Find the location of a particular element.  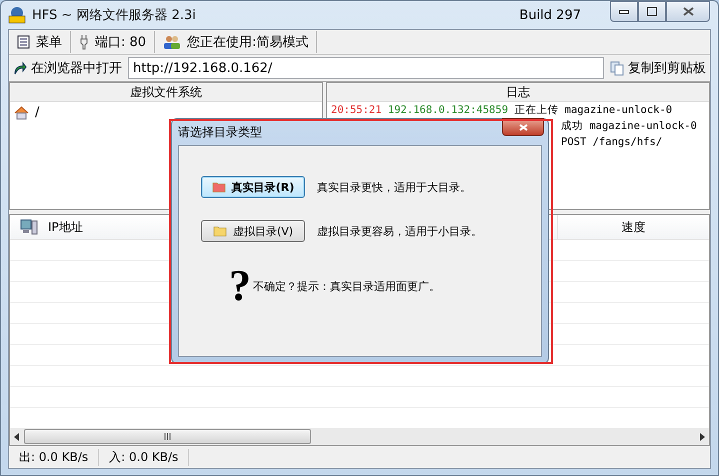

minimize-button is located at coordinates (624, 11).